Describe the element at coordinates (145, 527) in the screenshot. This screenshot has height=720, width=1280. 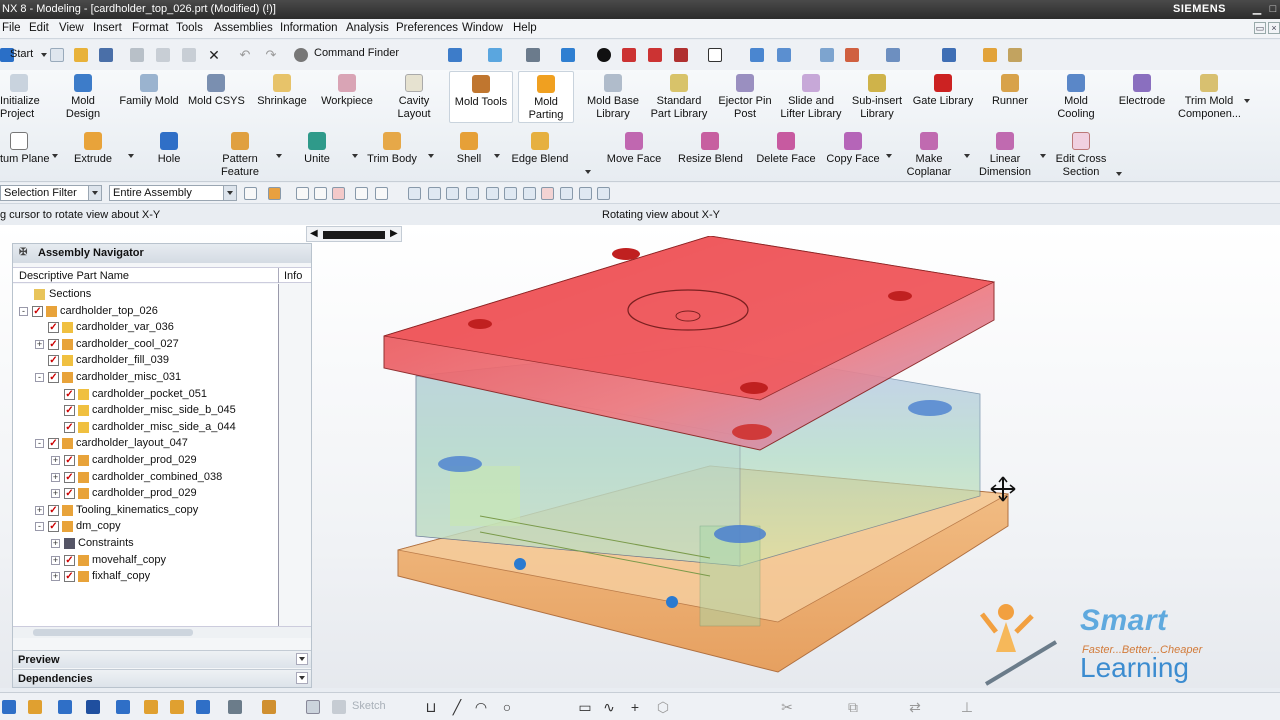
I see `tree-row: - ✓ dm_copy` at that location.